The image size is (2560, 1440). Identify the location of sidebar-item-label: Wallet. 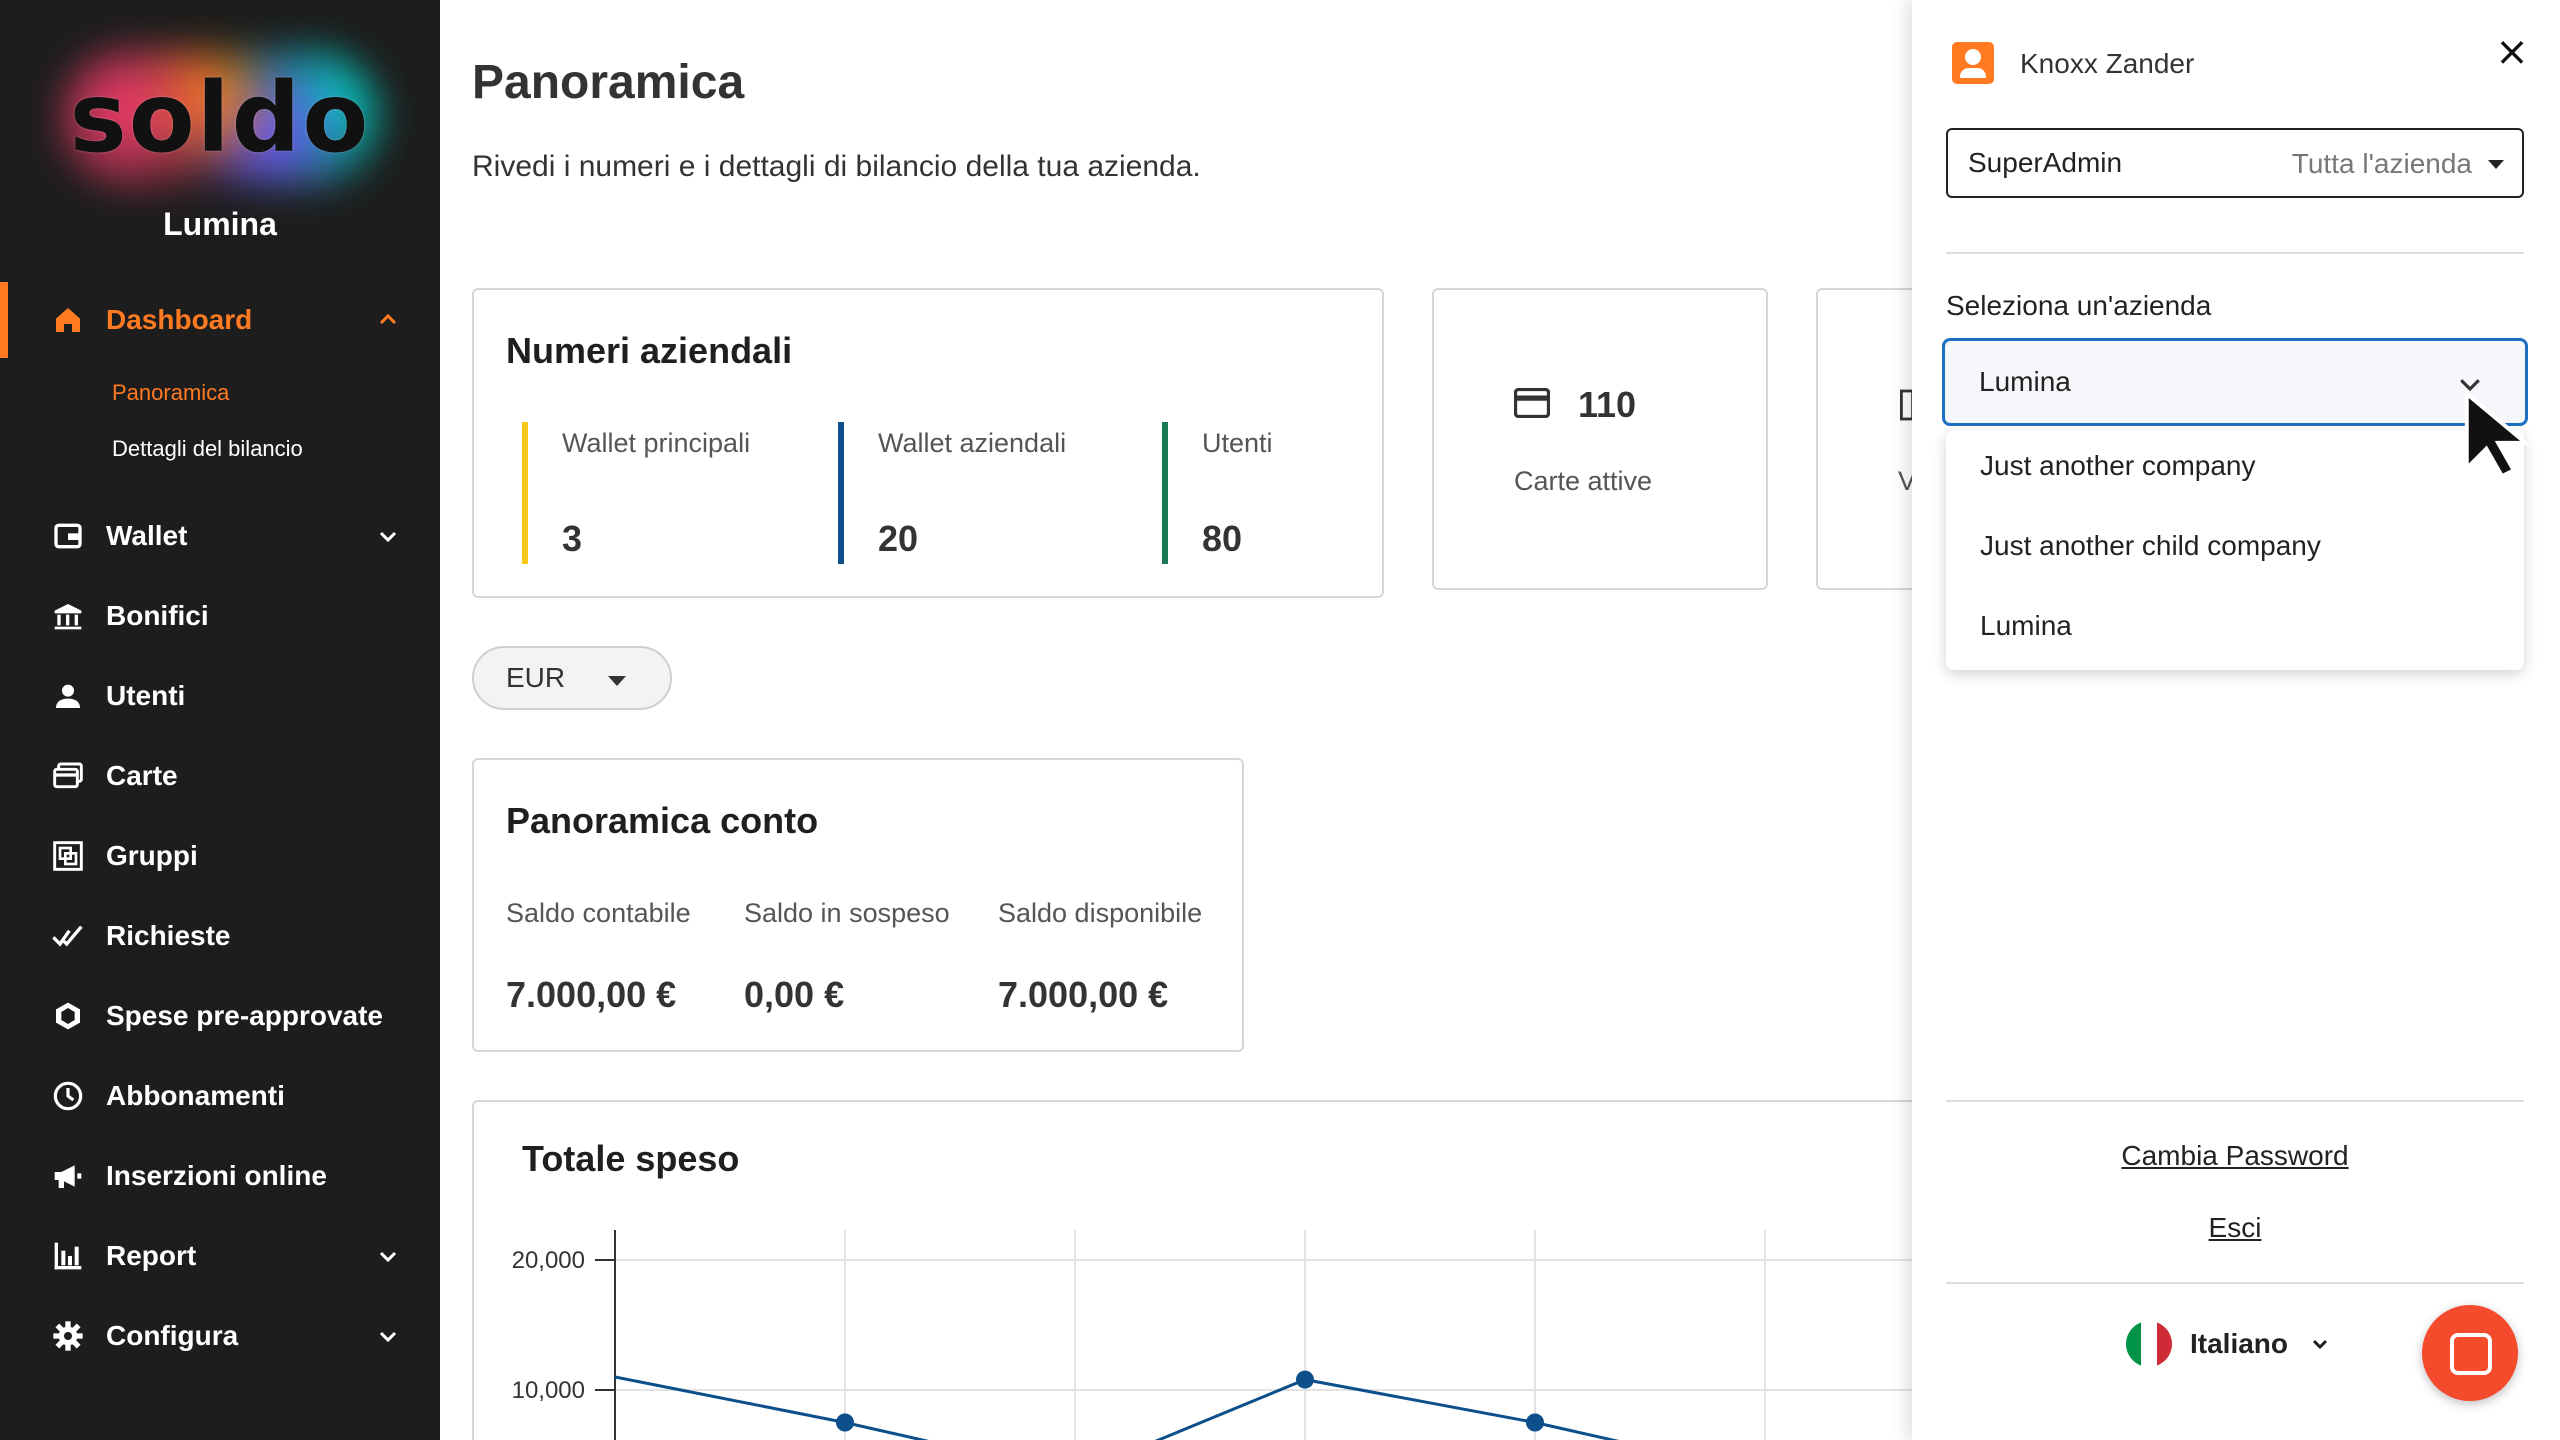
(147, 535).